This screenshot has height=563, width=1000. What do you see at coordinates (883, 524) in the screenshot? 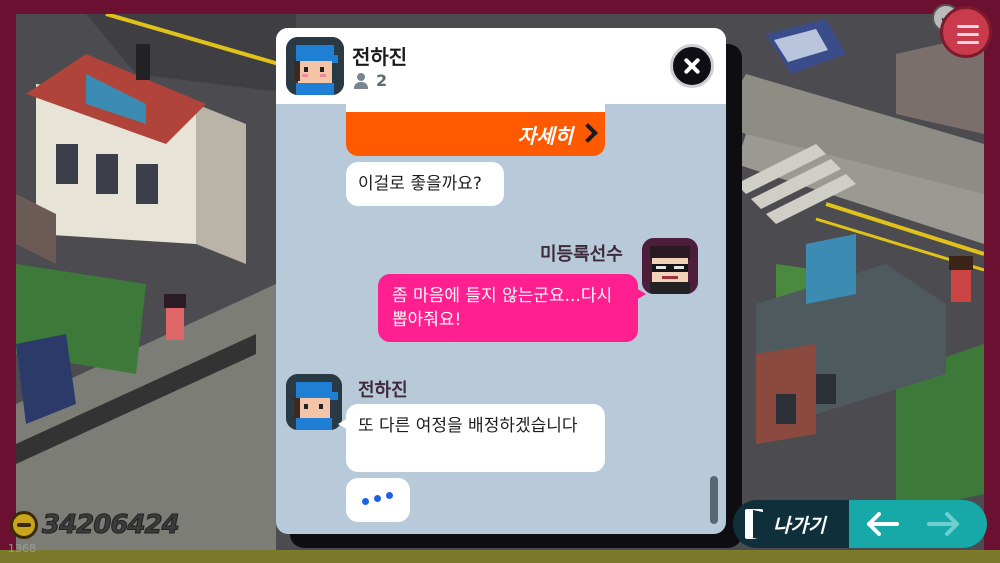
I see `arrow-left-icon` at bounding box center [883, 524].